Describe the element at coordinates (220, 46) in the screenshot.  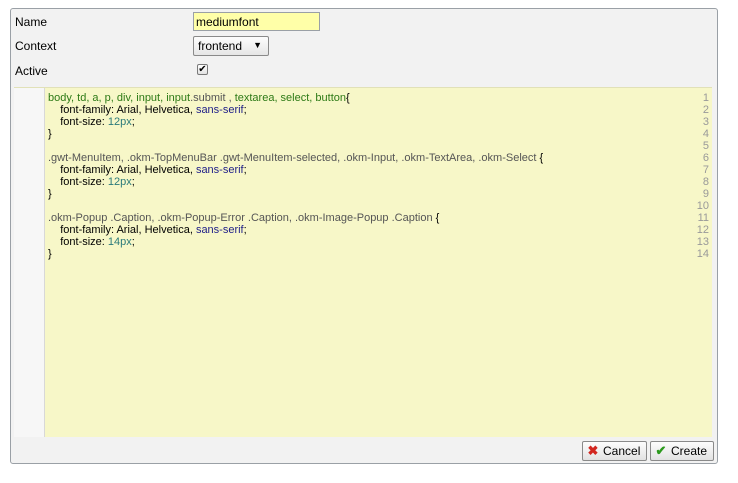
I see `context-select-value: frontend` at that location.